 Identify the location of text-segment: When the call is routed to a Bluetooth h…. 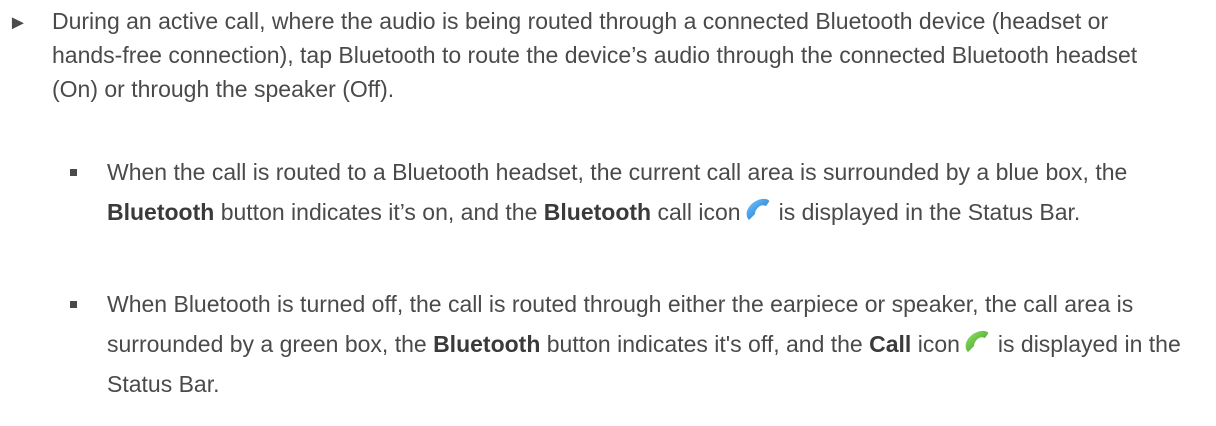
(617, 172).